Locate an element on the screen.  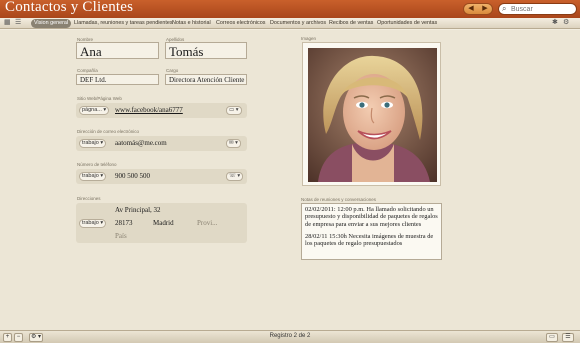
first-name-field: Ana is located at coordinates (117, 50).